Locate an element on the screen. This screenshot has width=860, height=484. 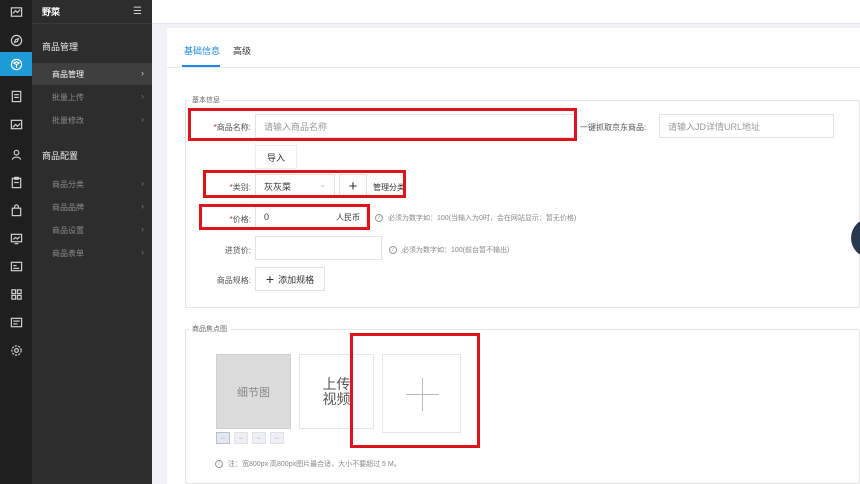
upload-video-slot: 上传 视频 is located at coordinates (336, 391).